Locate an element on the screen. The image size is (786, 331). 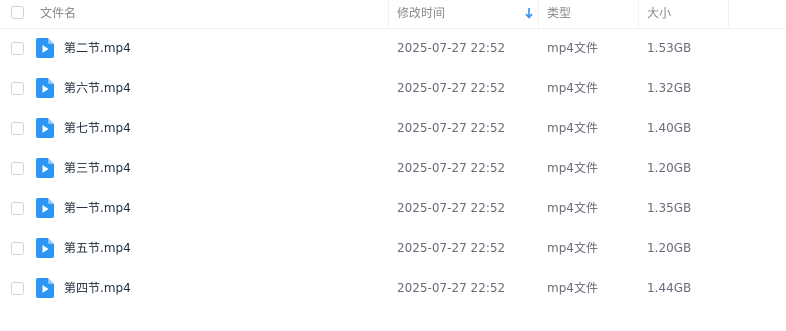
file-name: 第四节.mp4 is located at coordinates (97, 288).